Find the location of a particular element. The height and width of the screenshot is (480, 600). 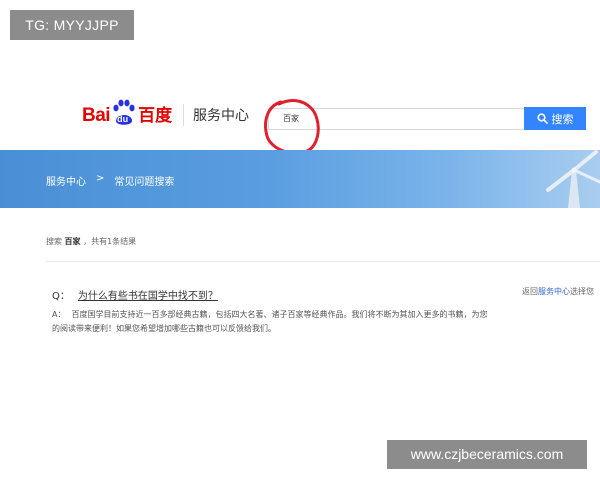

logo-text-cn: 百度 is located at coordinates (155, 116).